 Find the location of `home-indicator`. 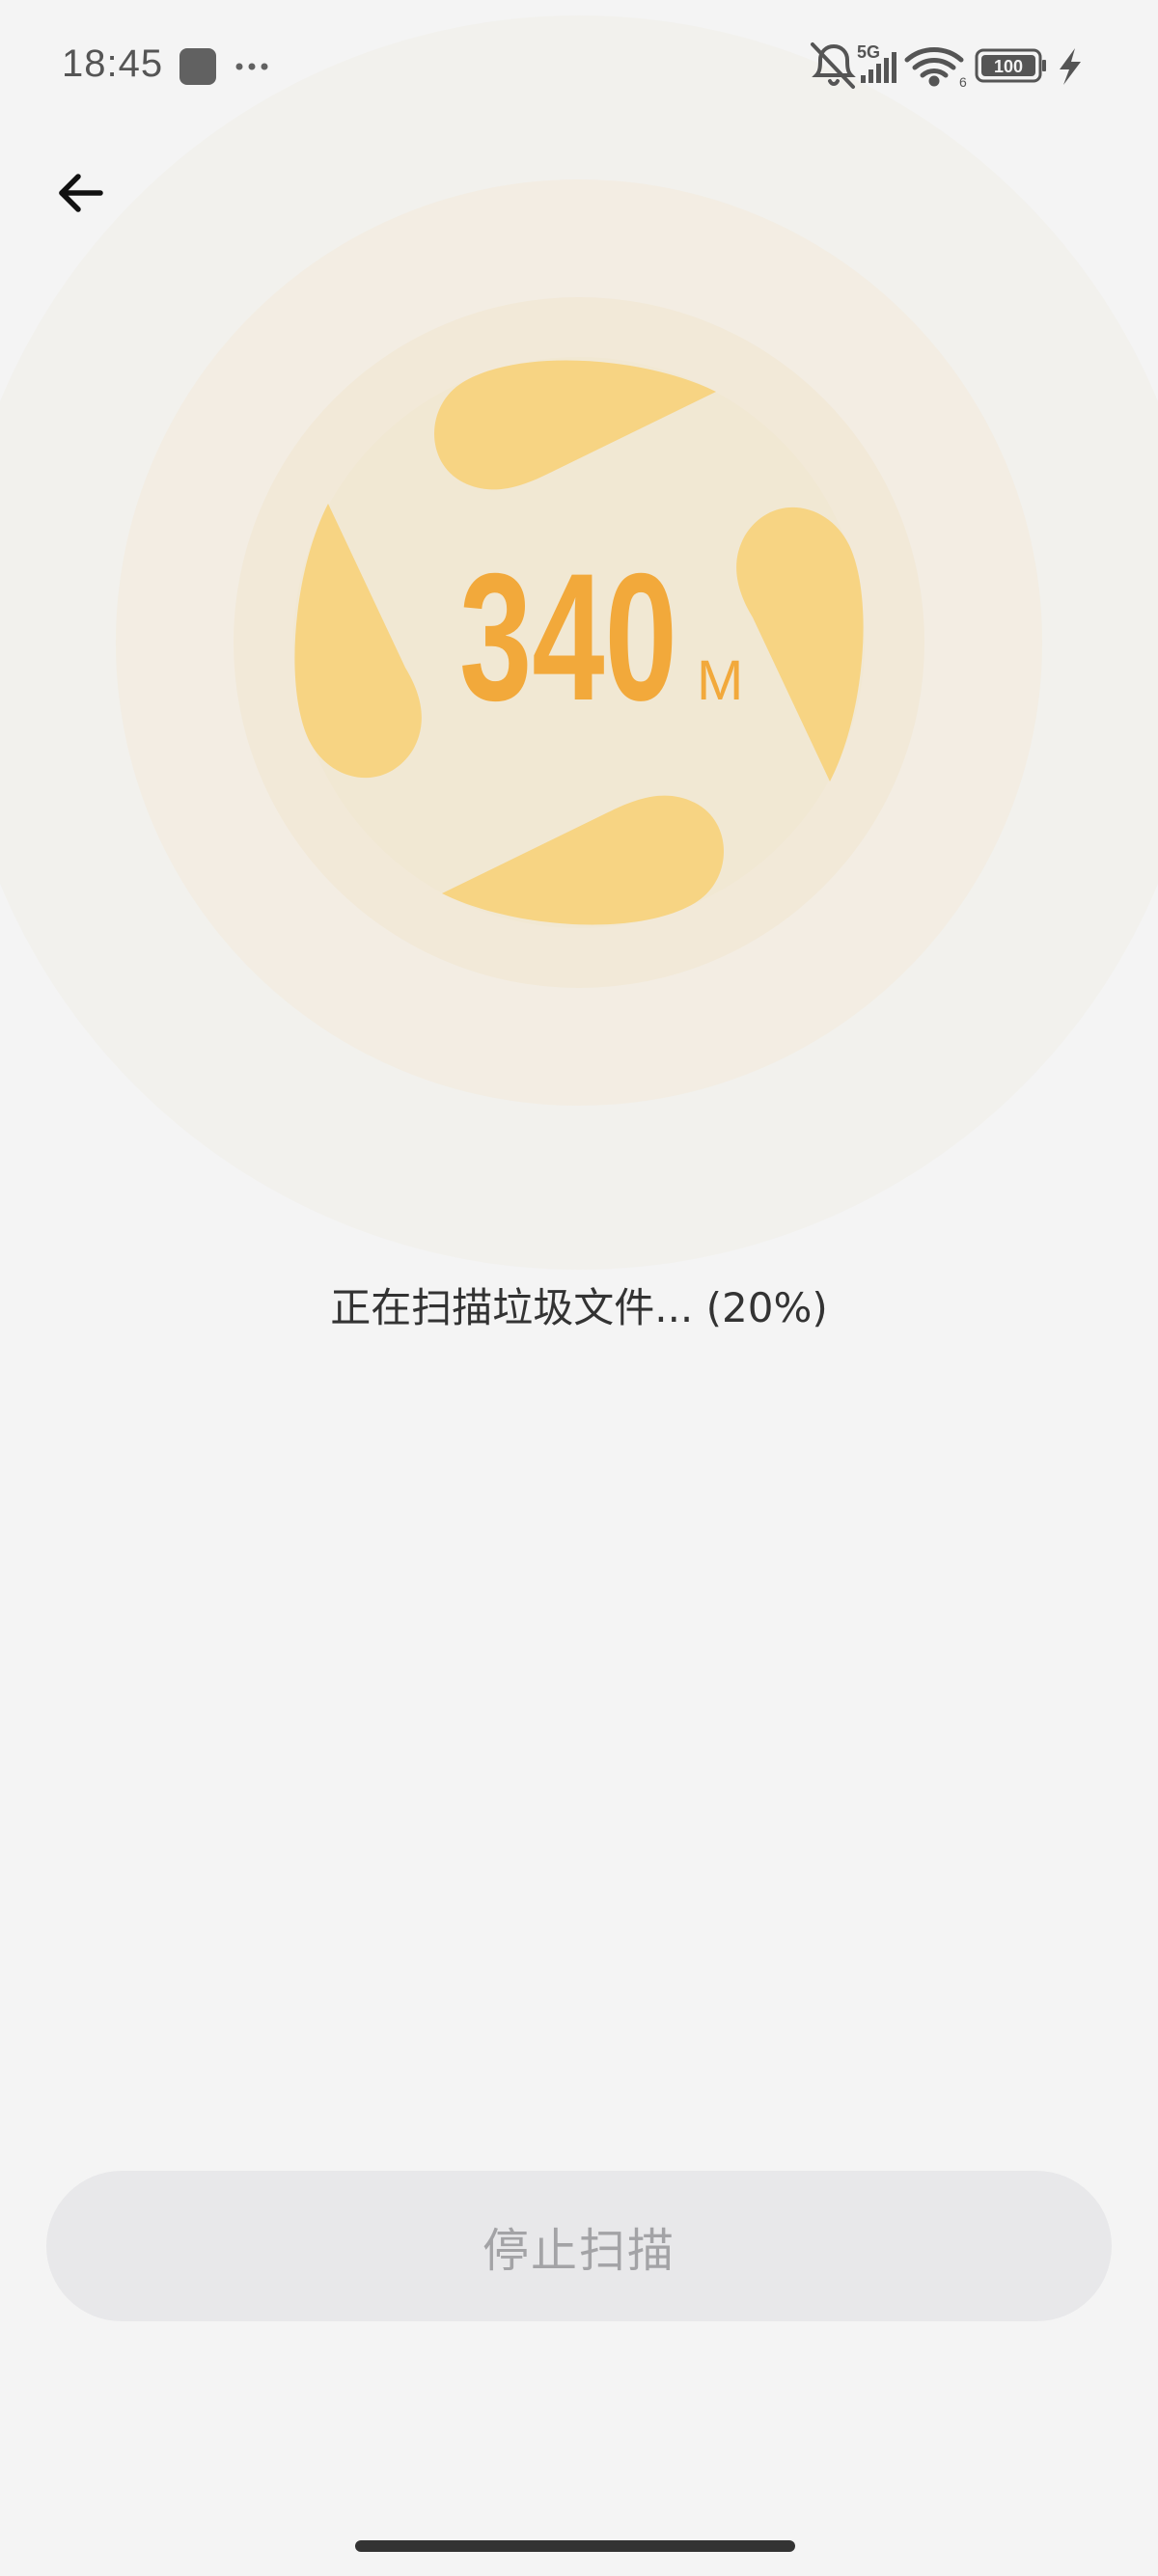

home-indicator is located at coordinates (575, 2546).